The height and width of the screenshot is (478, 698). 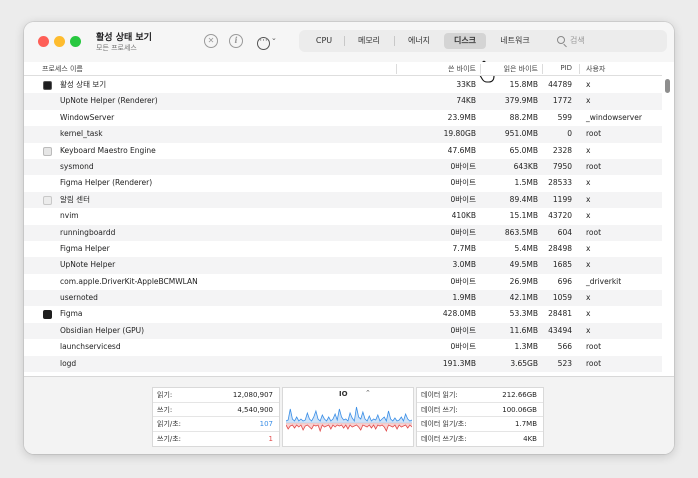 I want to click on stat-value: 100.06GB, so click(x=519, y=409).